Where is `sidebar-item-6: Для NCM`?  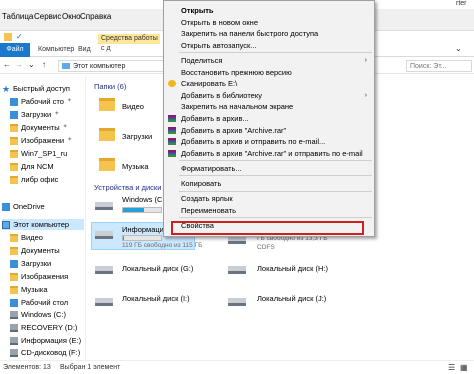
sidebar-item-6: Для NCM is located at coordinates (32, 166).